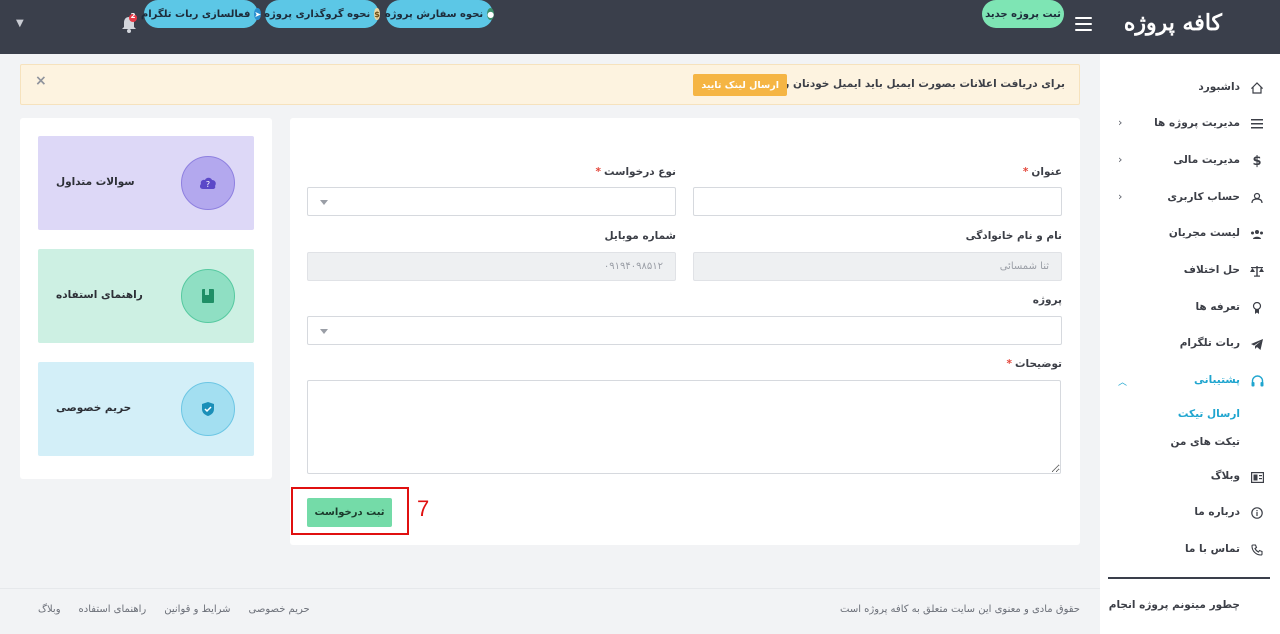 The height and width of the screenshot is (634, 1280). I want to click on list-icon, so click(1257, 124).